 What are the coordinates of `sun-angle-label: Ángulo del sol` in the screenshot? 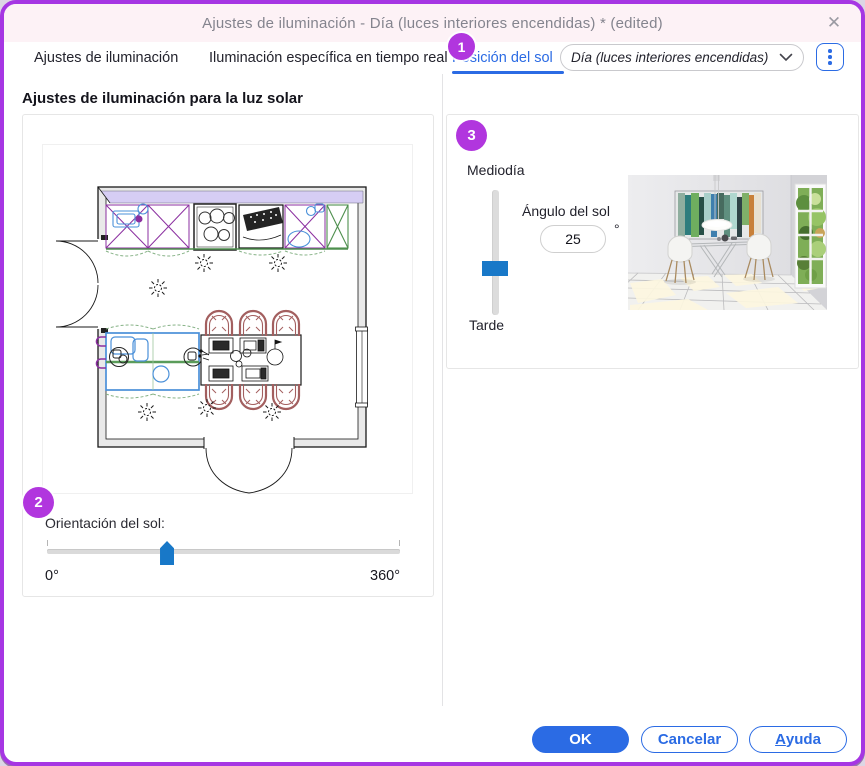 It's located at (566, 211).